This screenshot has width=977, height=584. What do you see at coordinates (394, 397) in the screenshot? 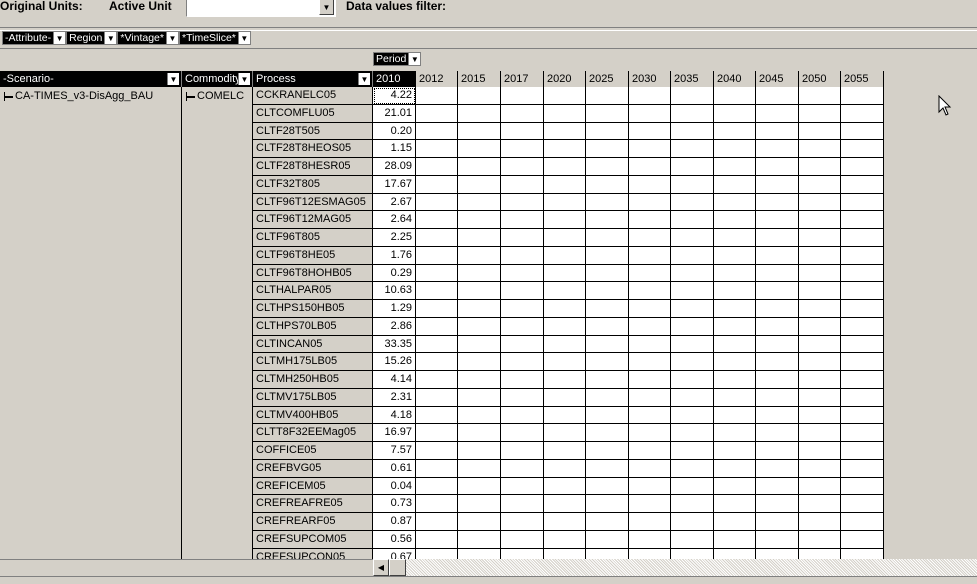
I see `data-cell: 2.31` at bounding box center [394, 397].